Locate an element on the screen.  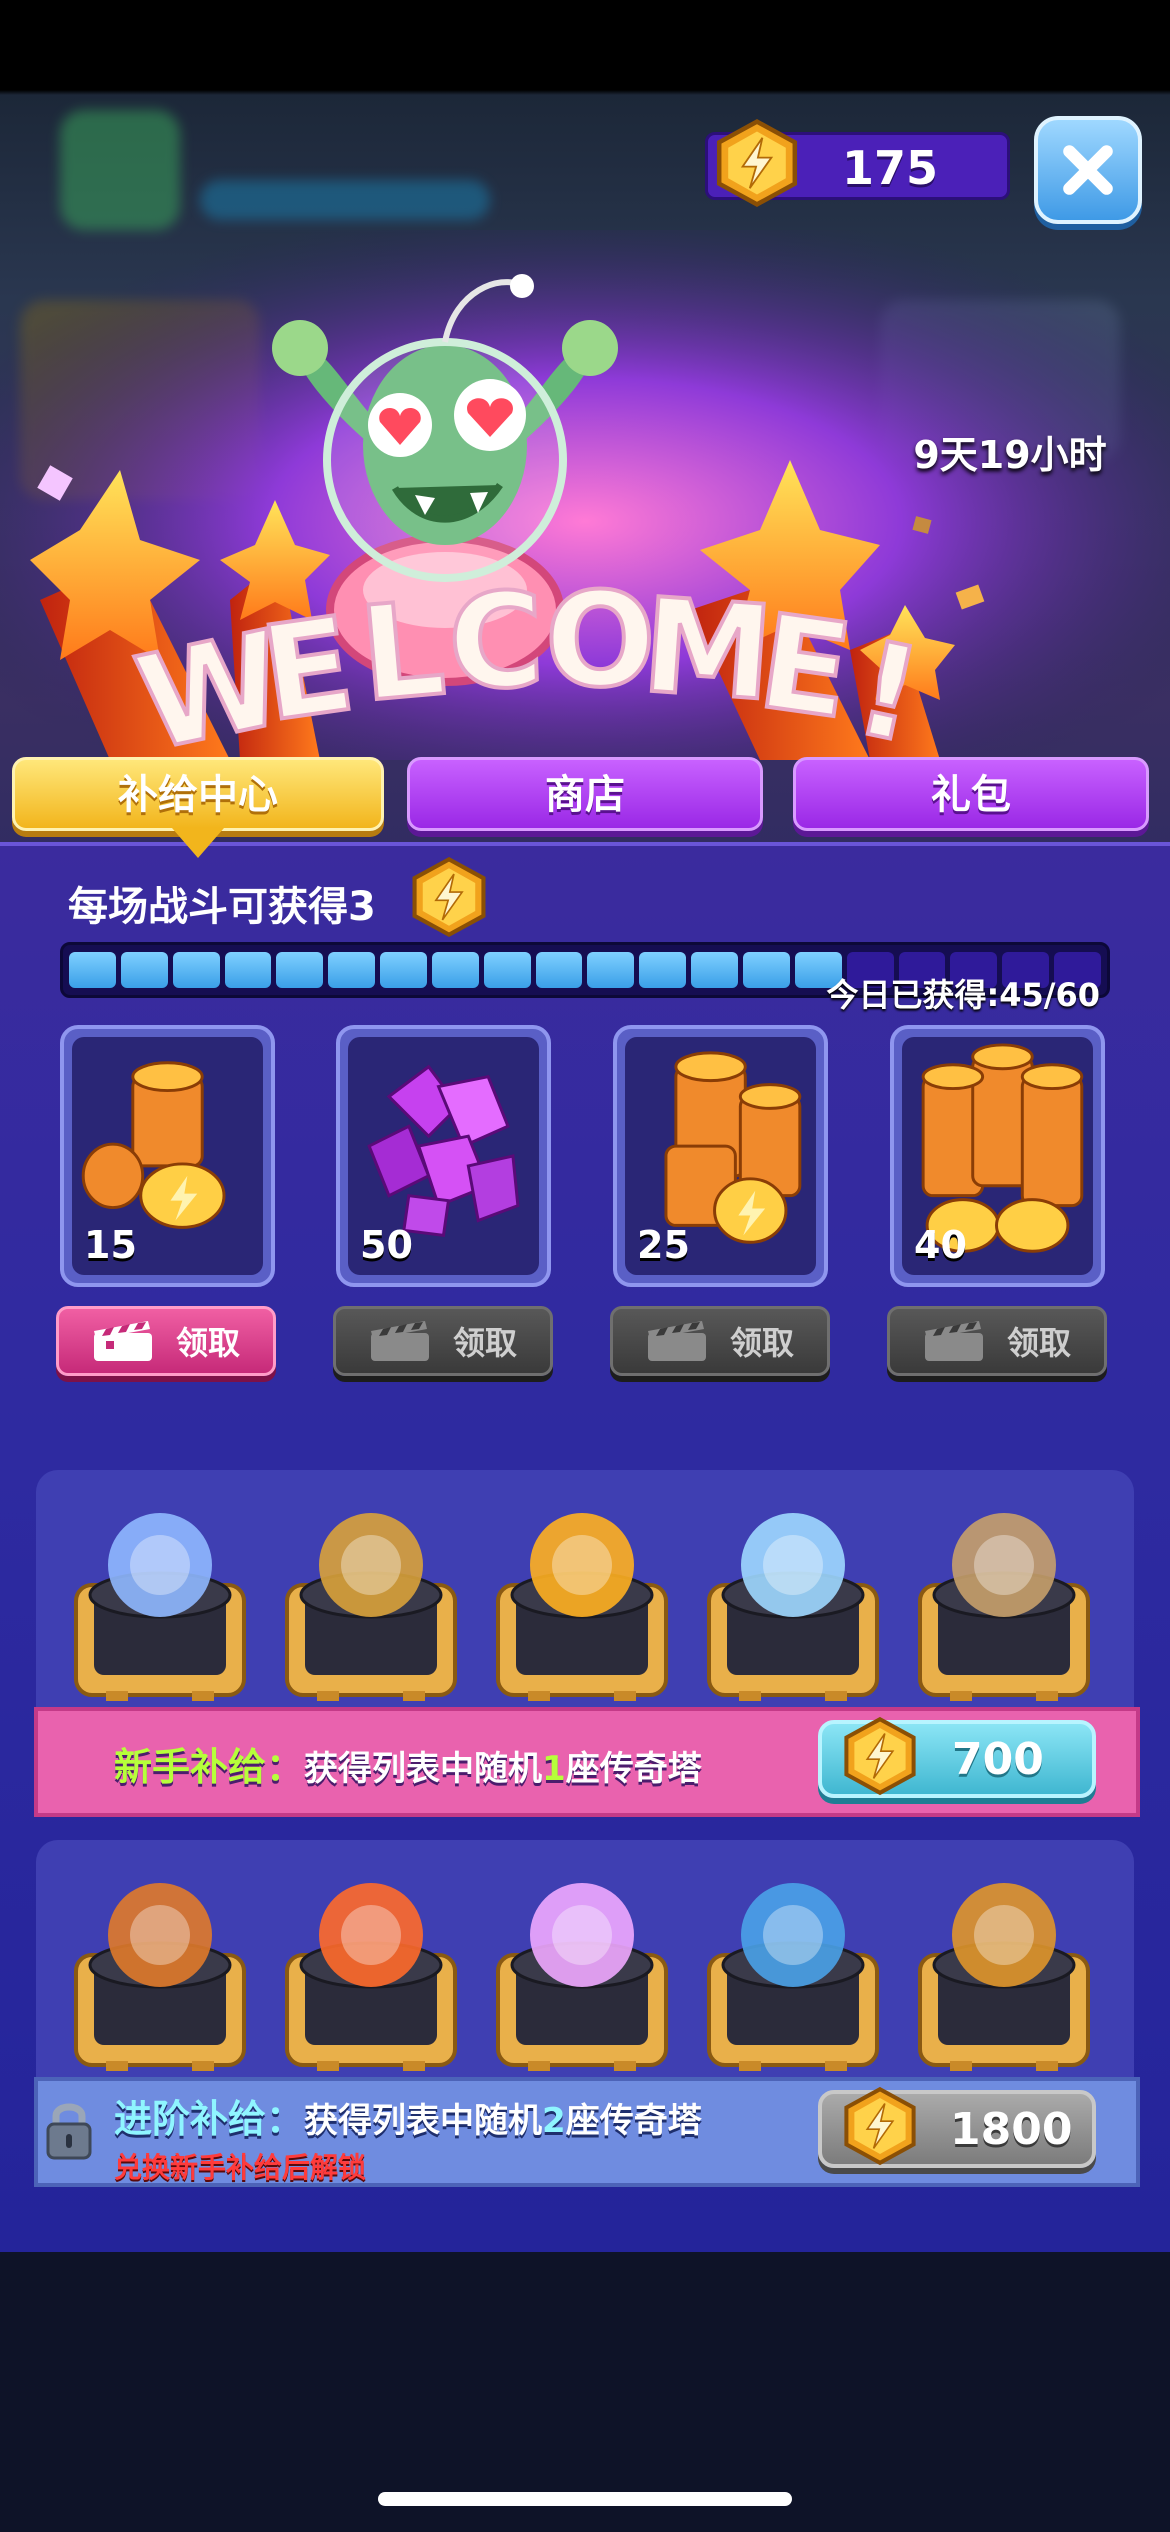
cube-tower-icon is located at coordinates (582, 1970).